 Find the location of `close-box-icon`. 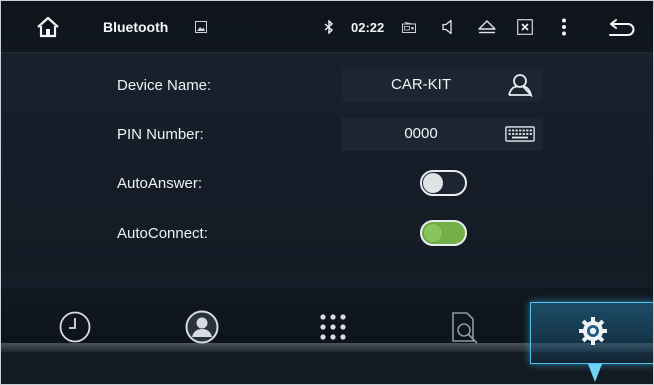

close-box-icon is located at coordinates (525, 27).